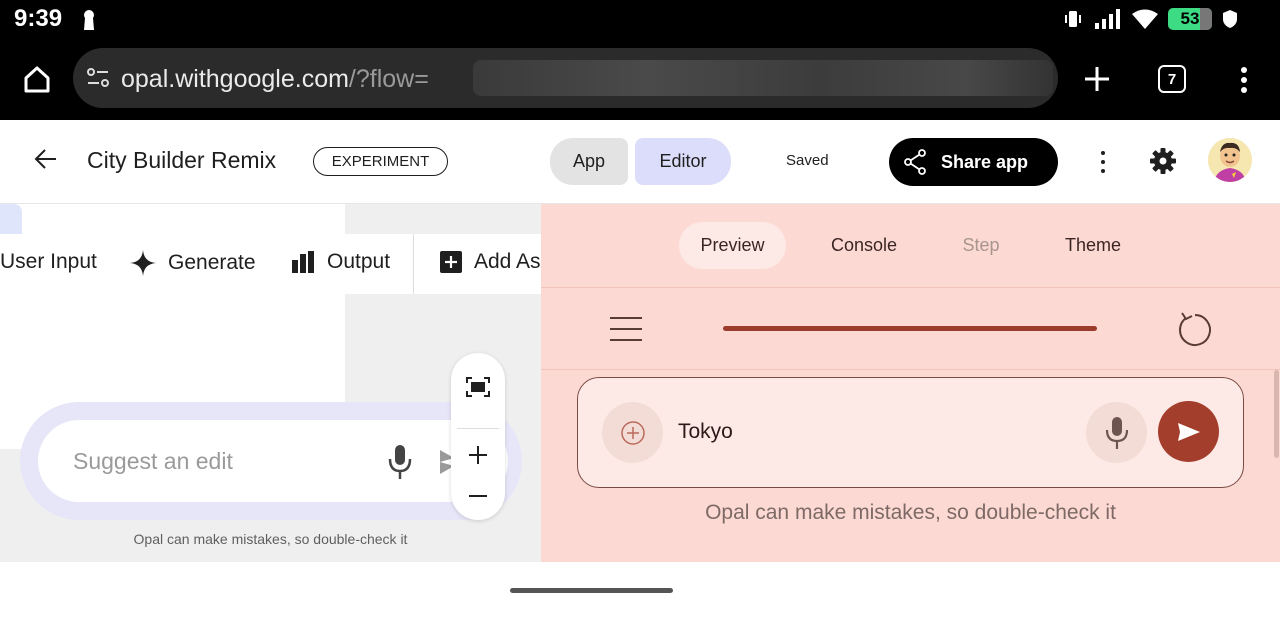  I want to click on home-icon, so click(37, 79).